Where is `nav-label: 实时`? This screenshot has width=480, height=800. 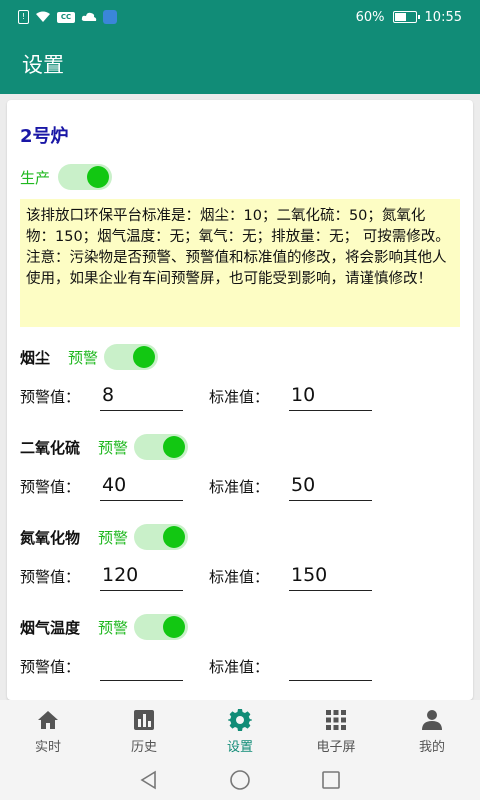
nav-label: 实时 is located at coordinates (47, 747).